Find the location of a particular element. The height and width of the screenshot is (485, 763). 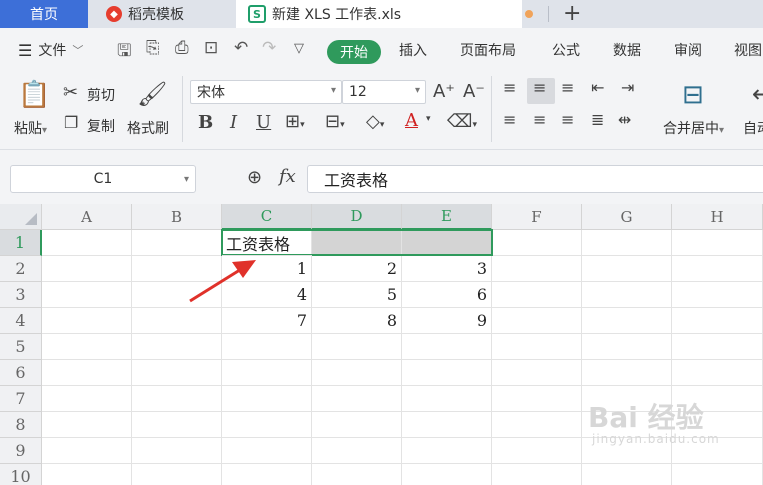

copy-icon: ❐ is located at coordinates (71, 122).